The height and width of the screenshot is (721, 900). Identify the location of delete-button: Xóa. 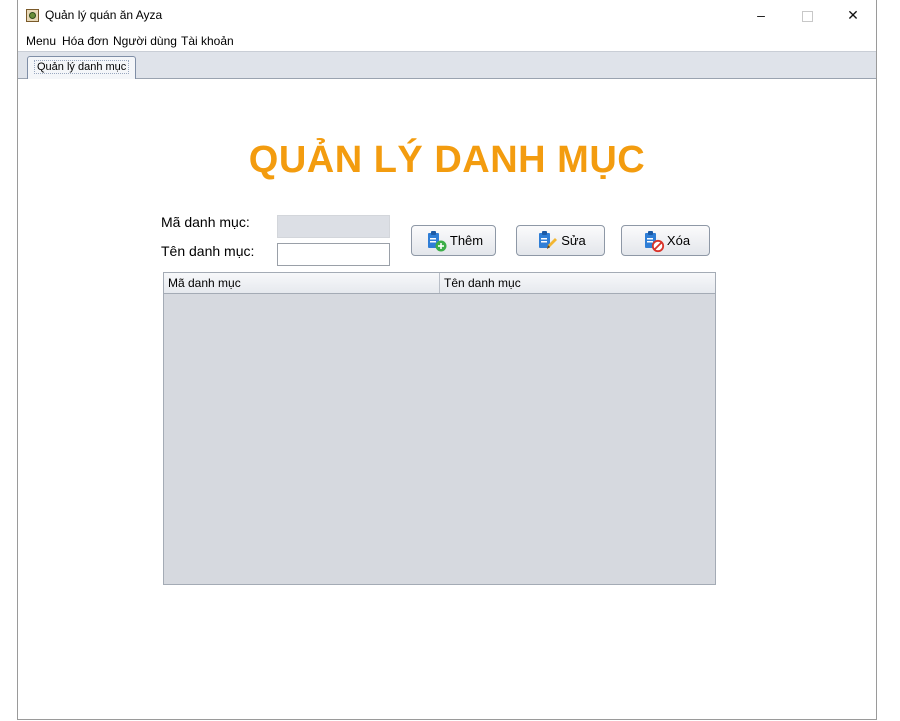
(665, 240).